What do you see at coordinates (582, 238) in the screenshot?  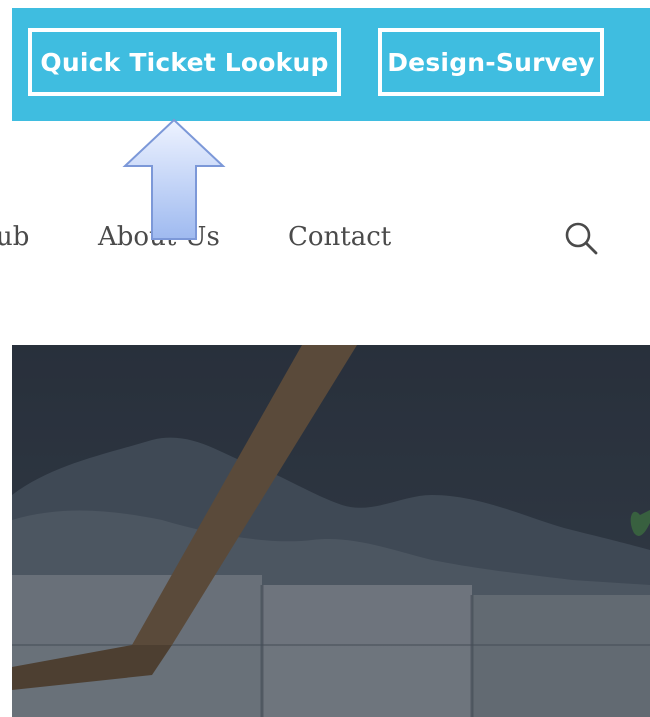 I see `search-icon` at bounding box center [582, 238].